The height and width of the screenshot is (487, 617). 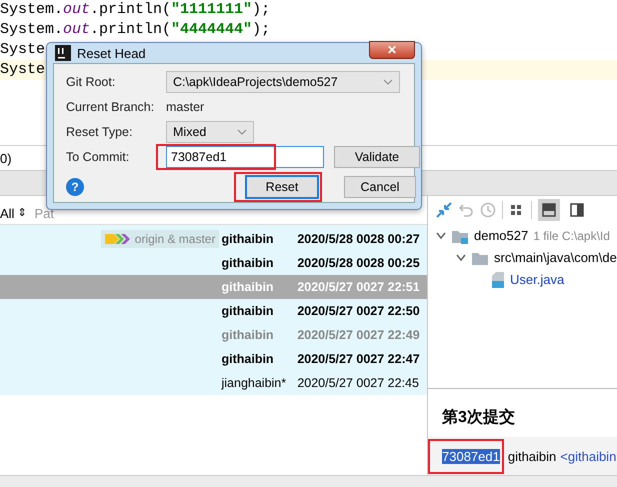 What do you see at coordinates (100, 132) in the screenshot?
I see `field-label: Reset Type:` at bounding box center [100, 132].